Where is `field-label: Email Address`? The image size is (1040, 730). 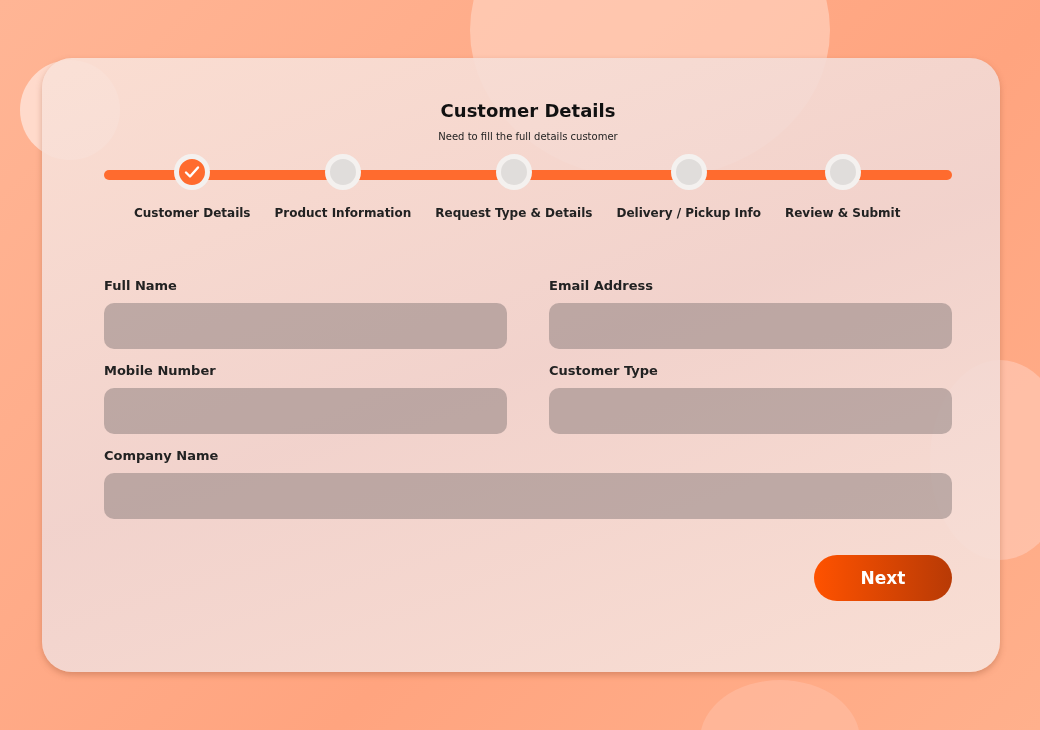
field-label: Email Address is located at coordinates (601, 285).